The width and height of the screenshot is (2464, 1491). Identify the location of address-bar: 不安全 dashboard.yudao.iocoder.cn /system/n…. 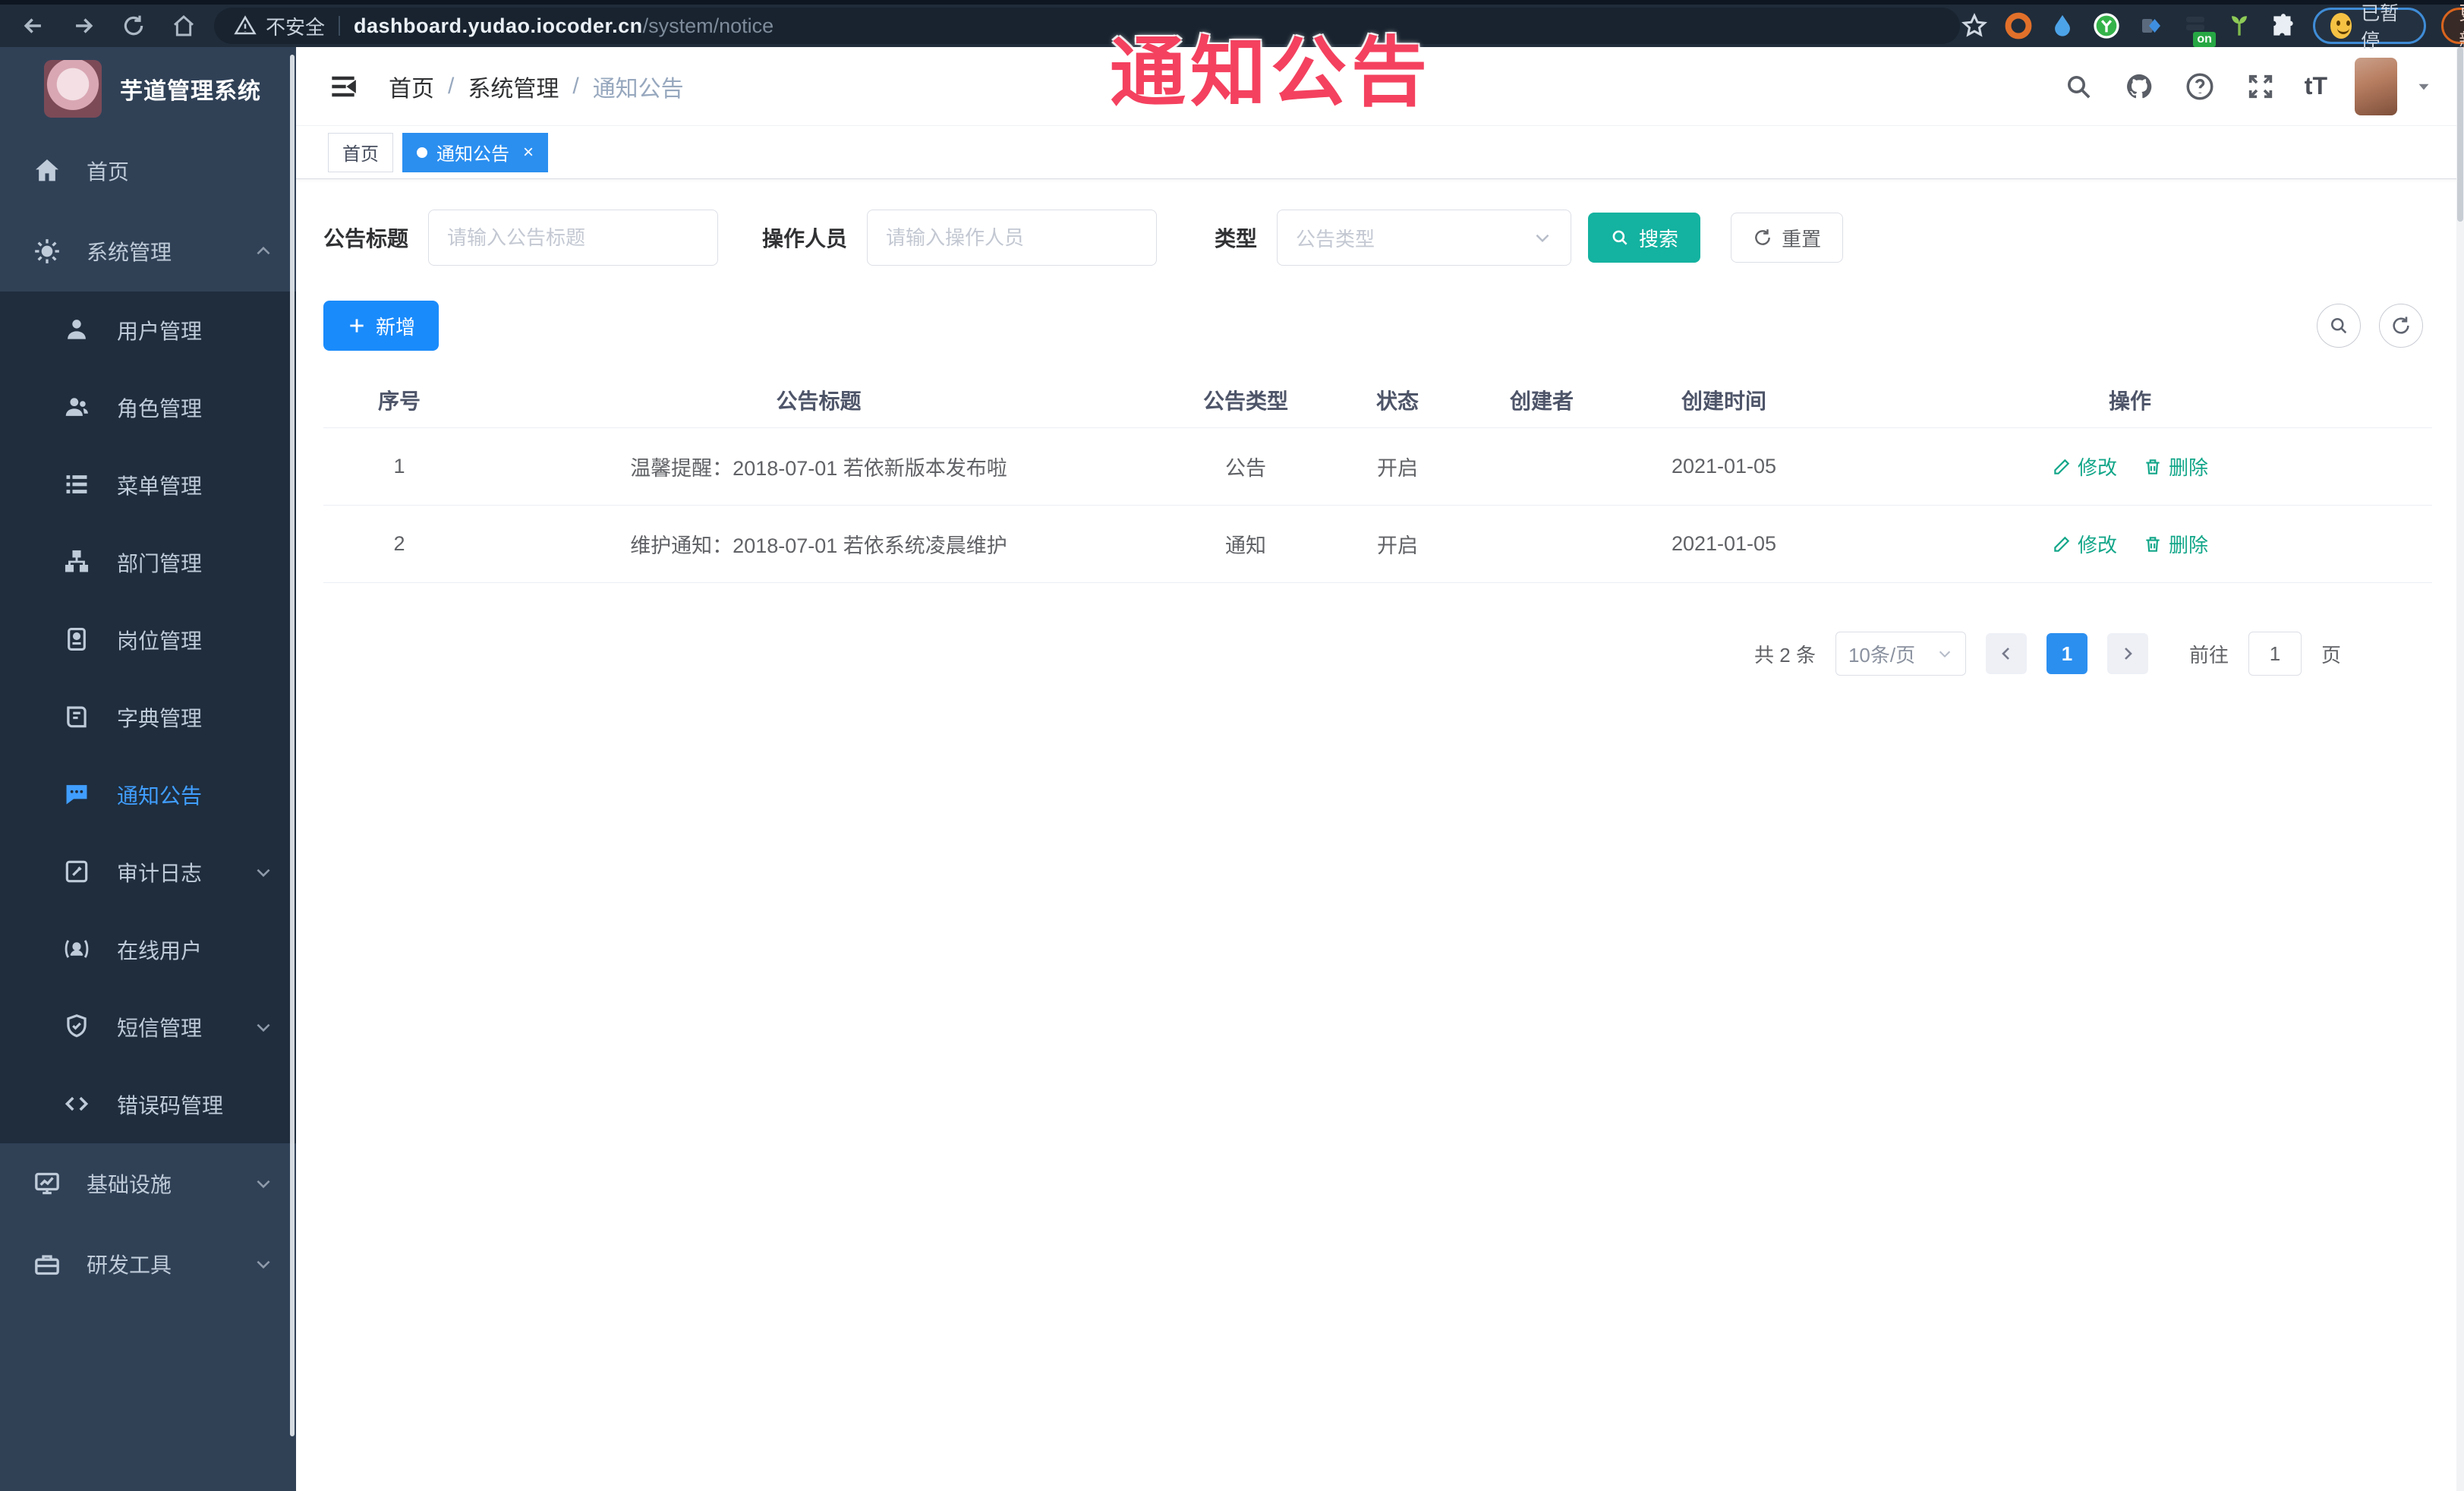
(1087, 26).